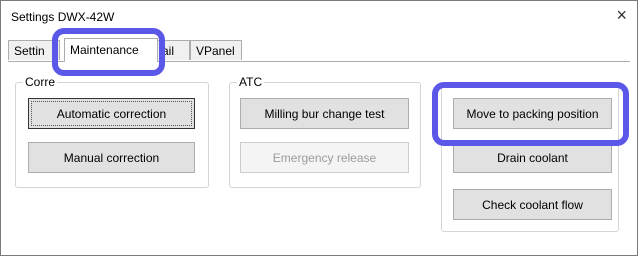  What do you see at coordinates (621, 15) in the screenshot?
I see `close-icon: ×` at bounding box center [621, 15].